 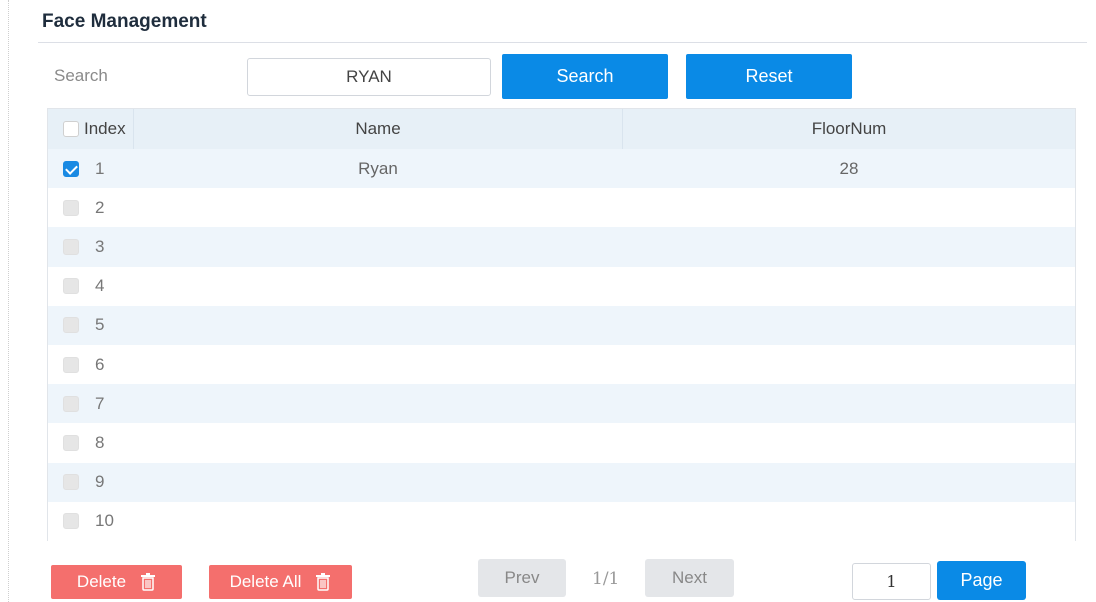 What do you see at coordinates (90, 247) in the screenshot?
I see `cell-index: 3` at bounding box center [90, 247].